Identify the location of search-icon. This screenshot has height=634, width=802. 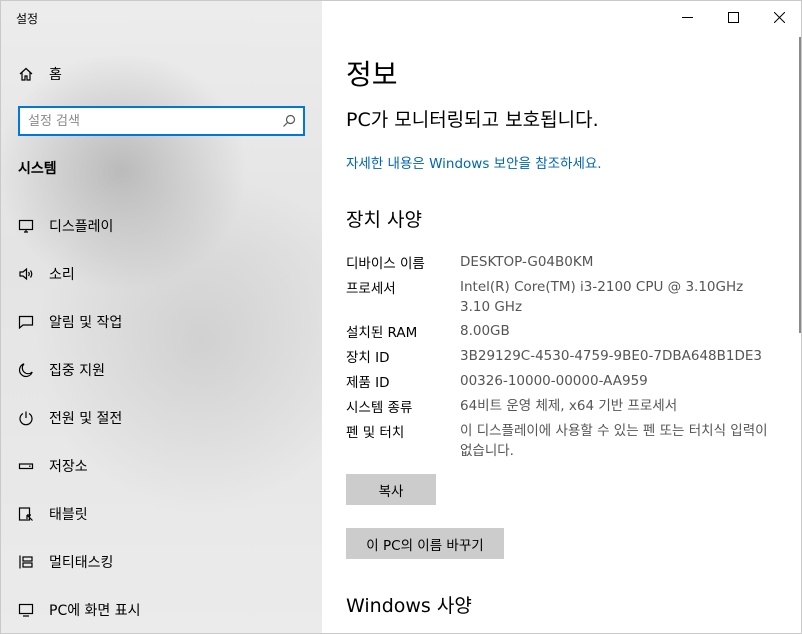
(289, 121).